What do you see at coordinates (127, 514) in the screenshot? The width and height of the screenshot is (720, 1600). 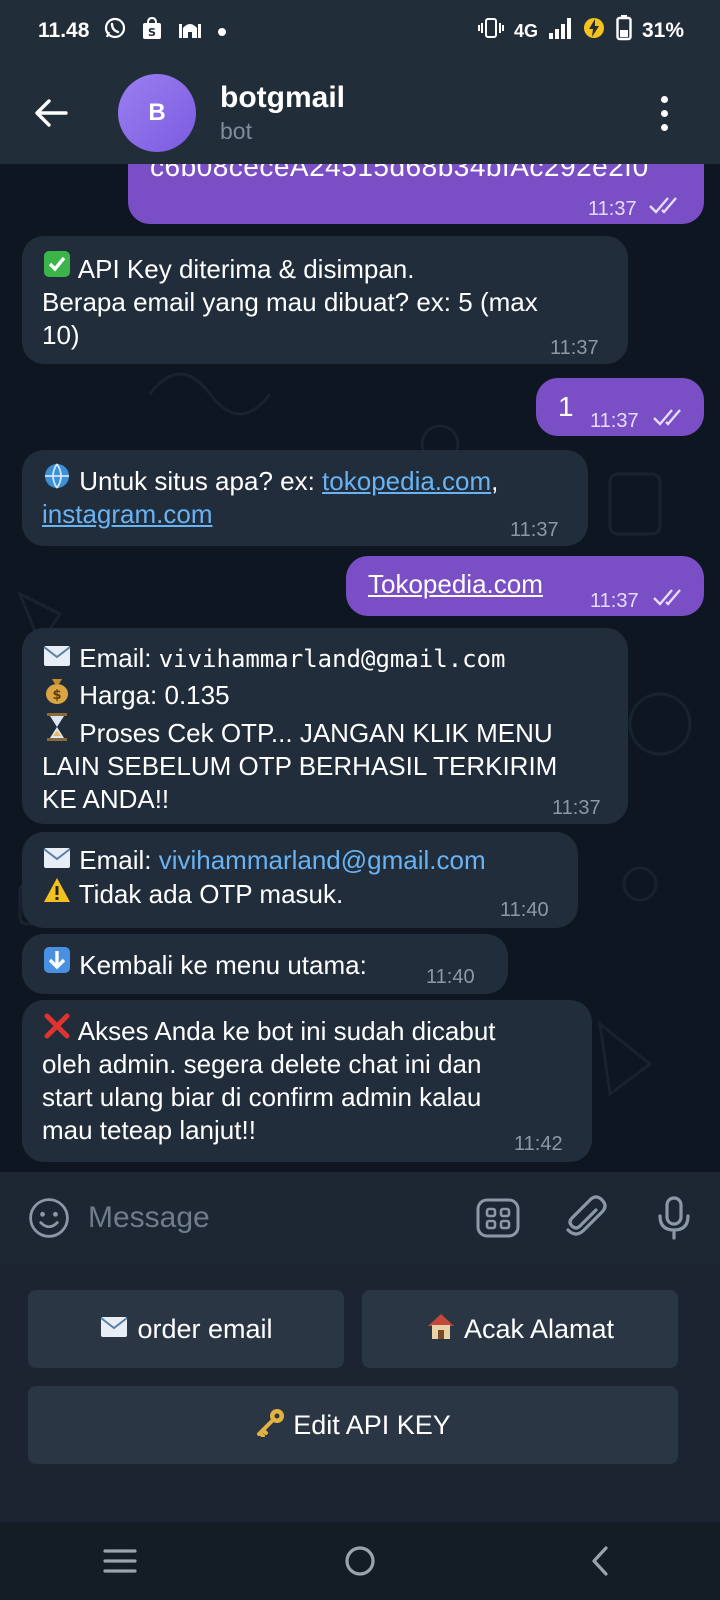 I see `link-instagram: instagram.com` at bounding box center [127, 514].